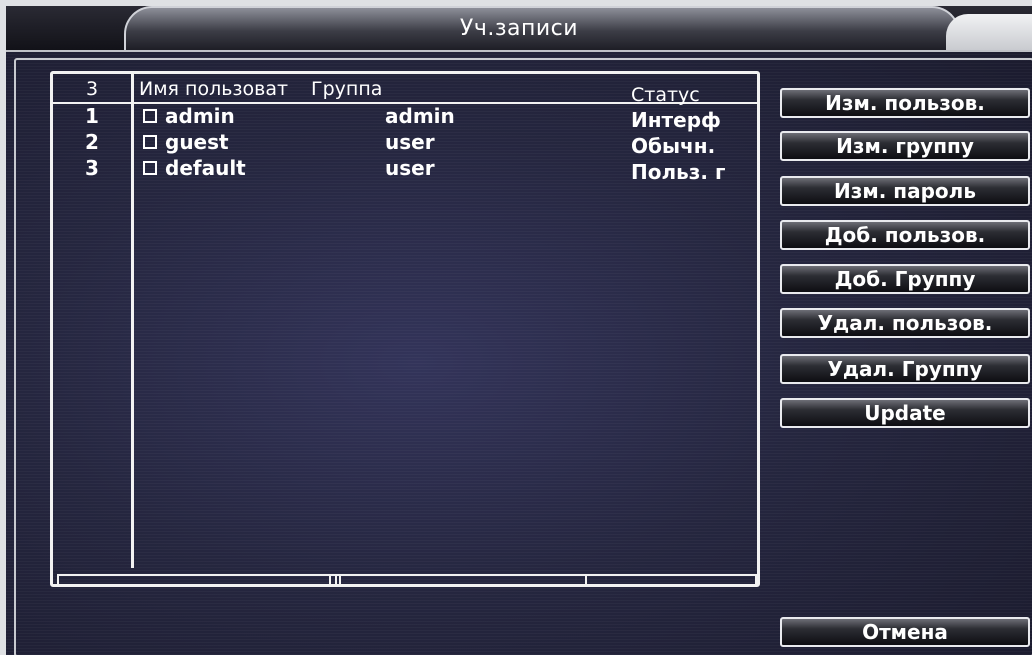  Describe the element at coordinates (200, 116) in the screenshot. I see `row-username: admin` at that location.